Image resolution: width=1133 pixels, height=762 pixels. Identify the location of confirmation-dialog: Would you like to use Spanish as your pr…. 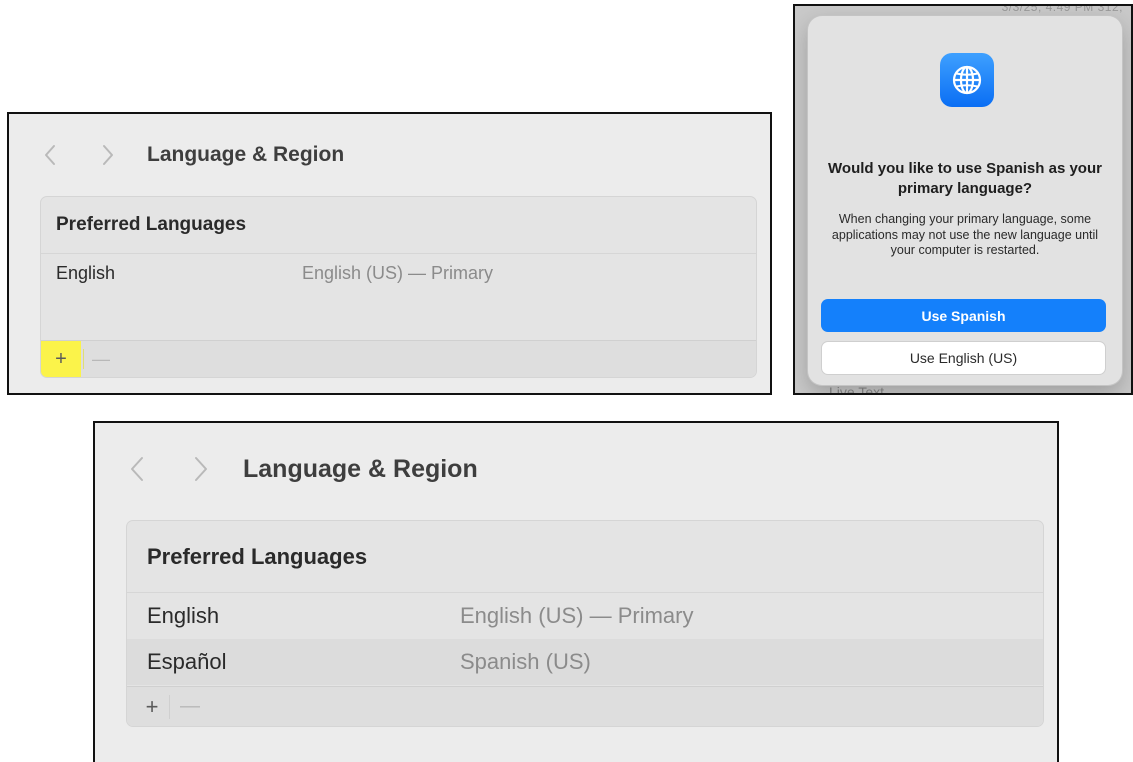
(965, 200).